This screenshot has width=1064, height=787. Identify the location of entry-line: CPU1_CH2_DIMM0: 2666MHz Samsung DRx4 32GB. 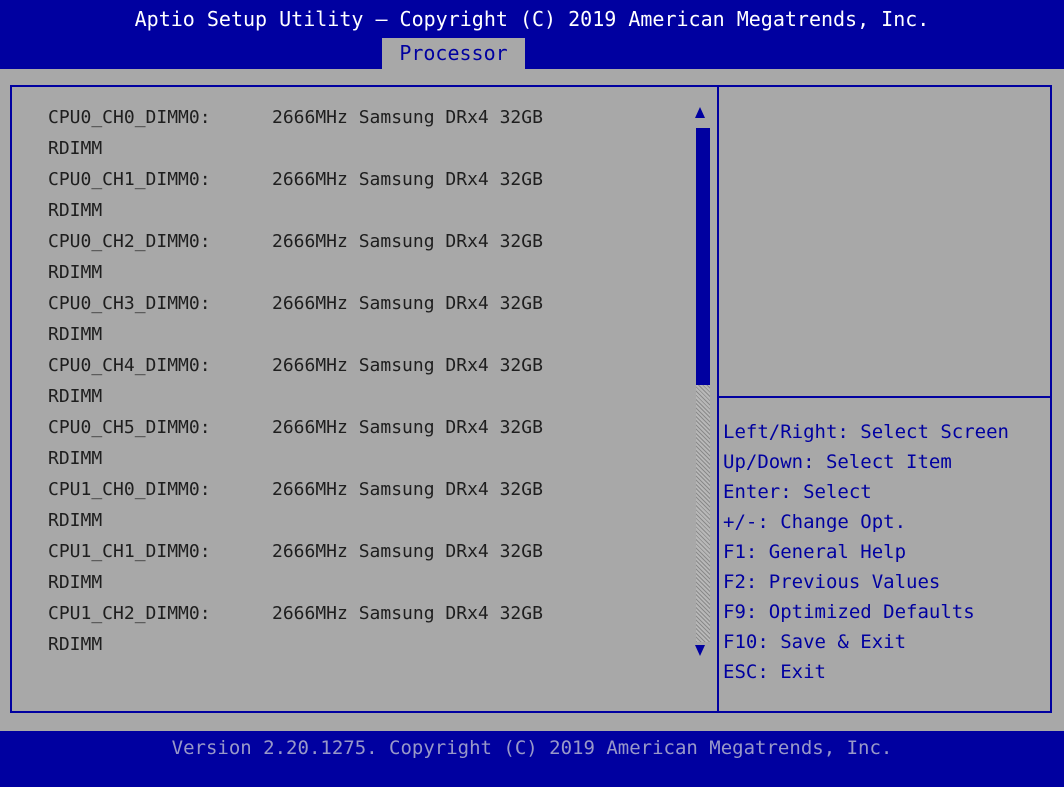
(295, 613).